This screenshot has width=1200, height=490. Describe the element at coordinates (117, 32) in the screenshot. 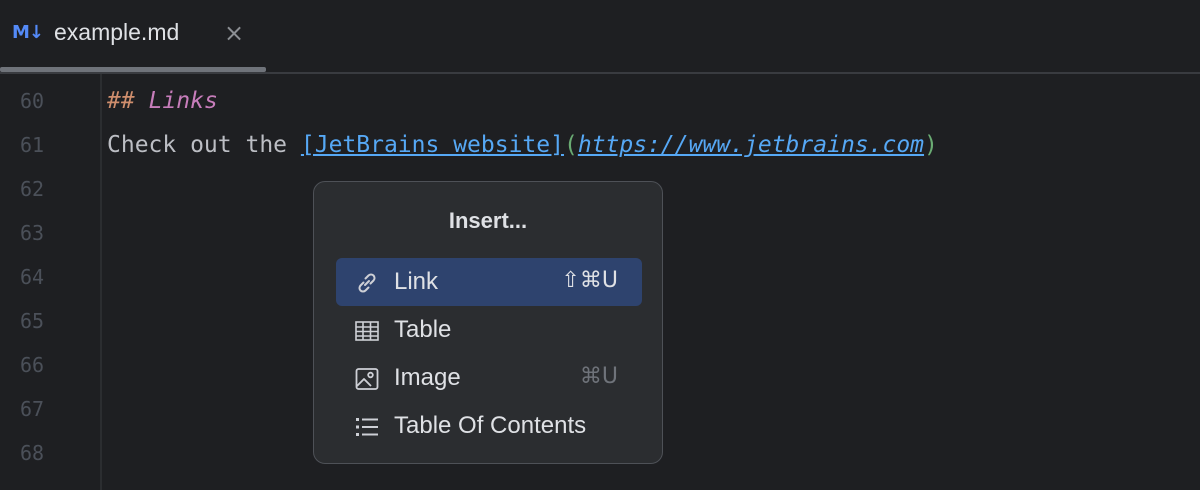

I see `tab-title: example.md` at that location.